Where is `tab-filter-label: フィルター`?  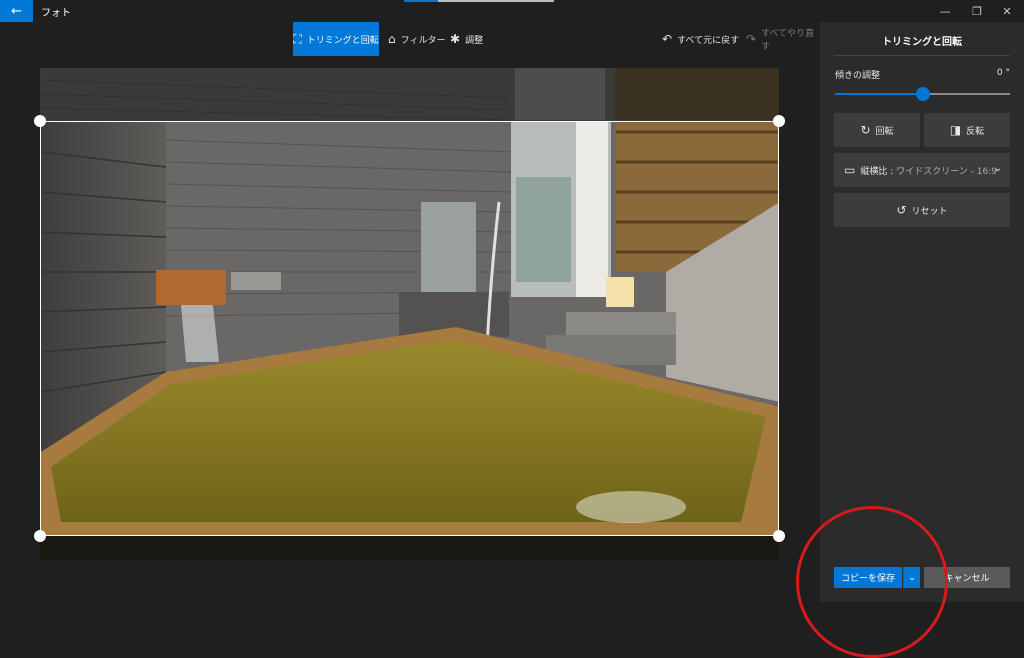
tab-filter-label: フィルター is located at coordinates (423, 40).